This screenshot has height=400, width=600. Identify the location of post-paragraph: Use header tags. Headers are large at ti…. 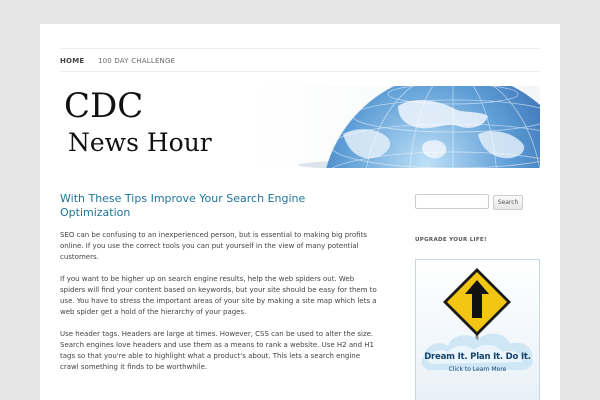
(217, 350).